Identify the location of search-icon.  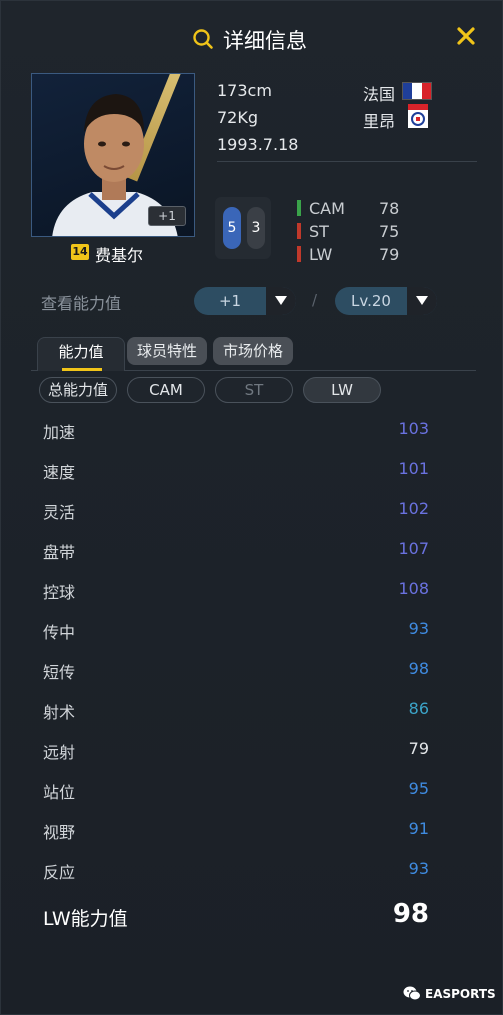
(203, 39).